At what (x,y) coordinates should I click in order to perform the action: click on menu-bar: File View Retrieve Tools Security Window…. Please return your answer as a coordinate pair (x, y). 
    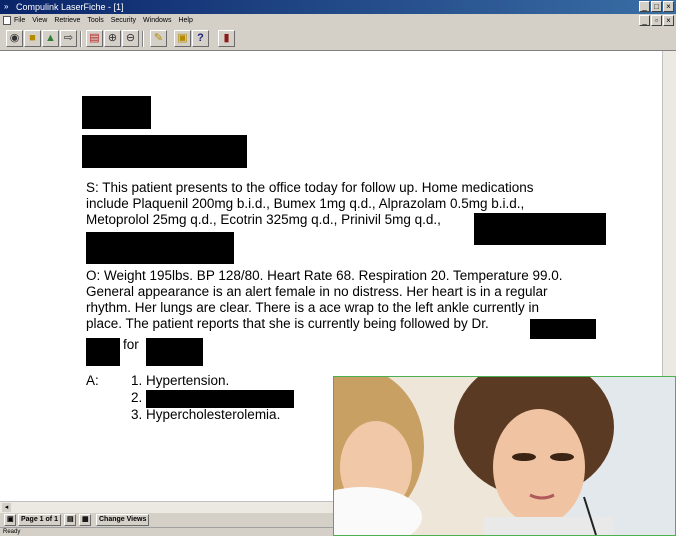
    Looking at the image, I should click on (338, 20).